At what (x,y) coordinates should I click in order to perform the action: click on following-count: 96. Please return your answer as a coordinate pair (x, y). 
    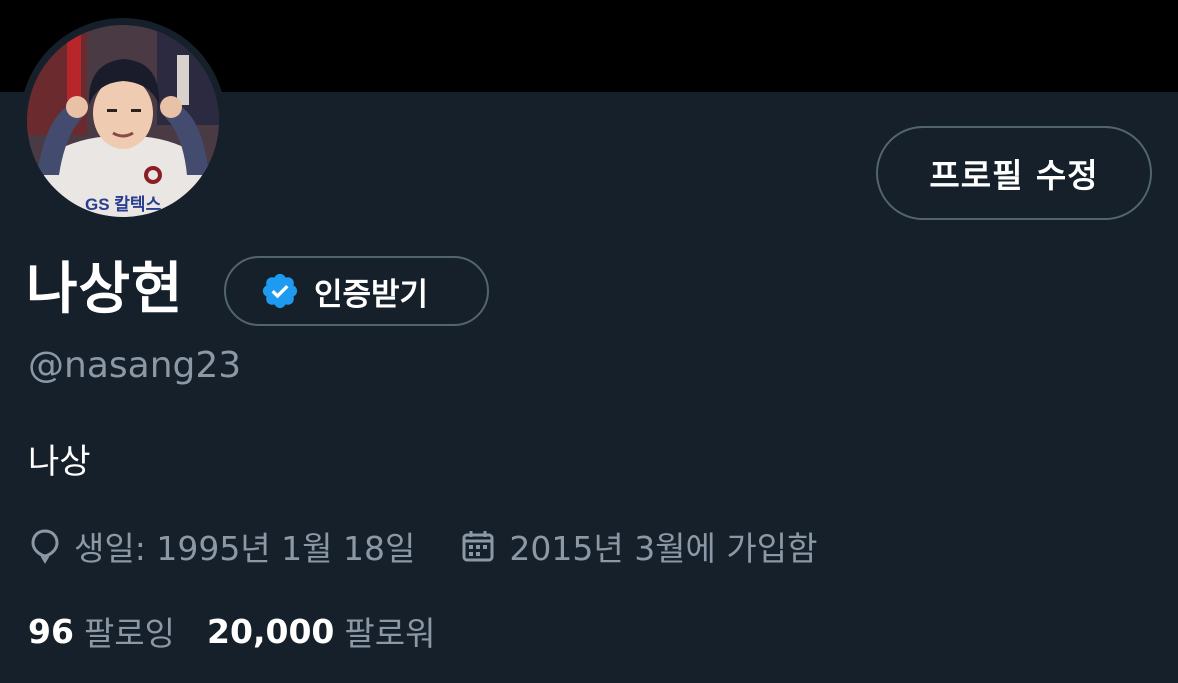
    Looking at the image, I should click on (51, 631).